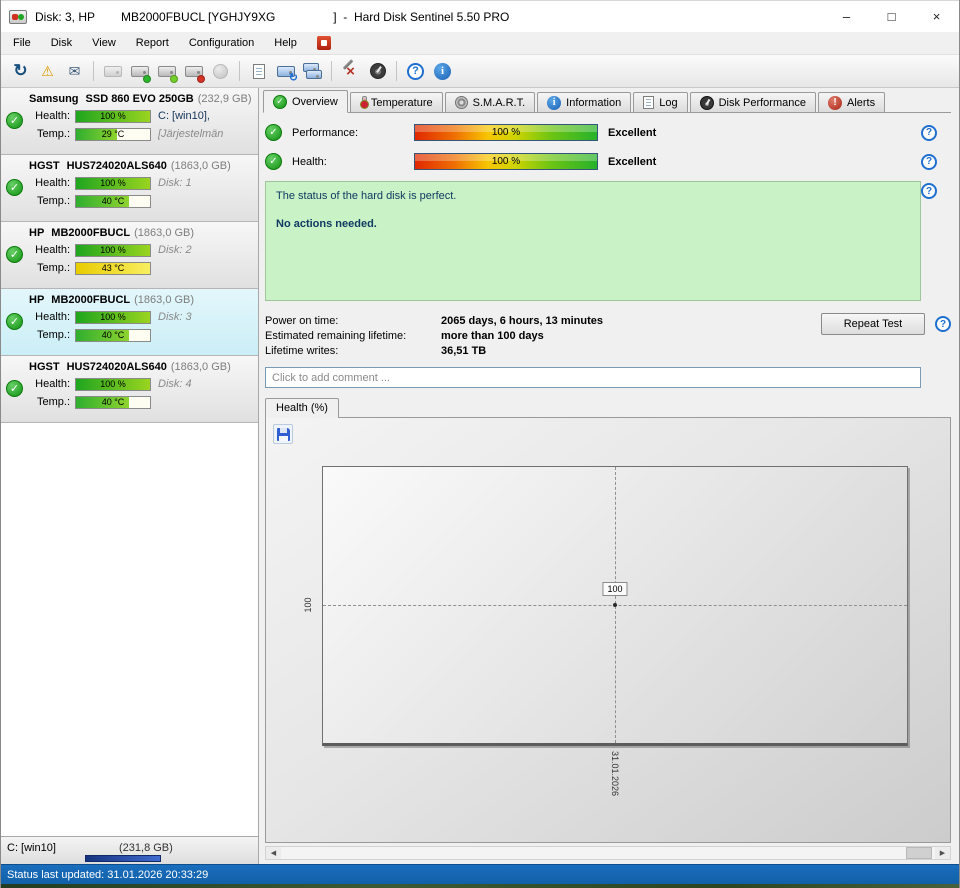 The height and width of the screenshot is (888, 960). I want to click on disk-sub-label: [Järjestelmän, so click(191, 134).